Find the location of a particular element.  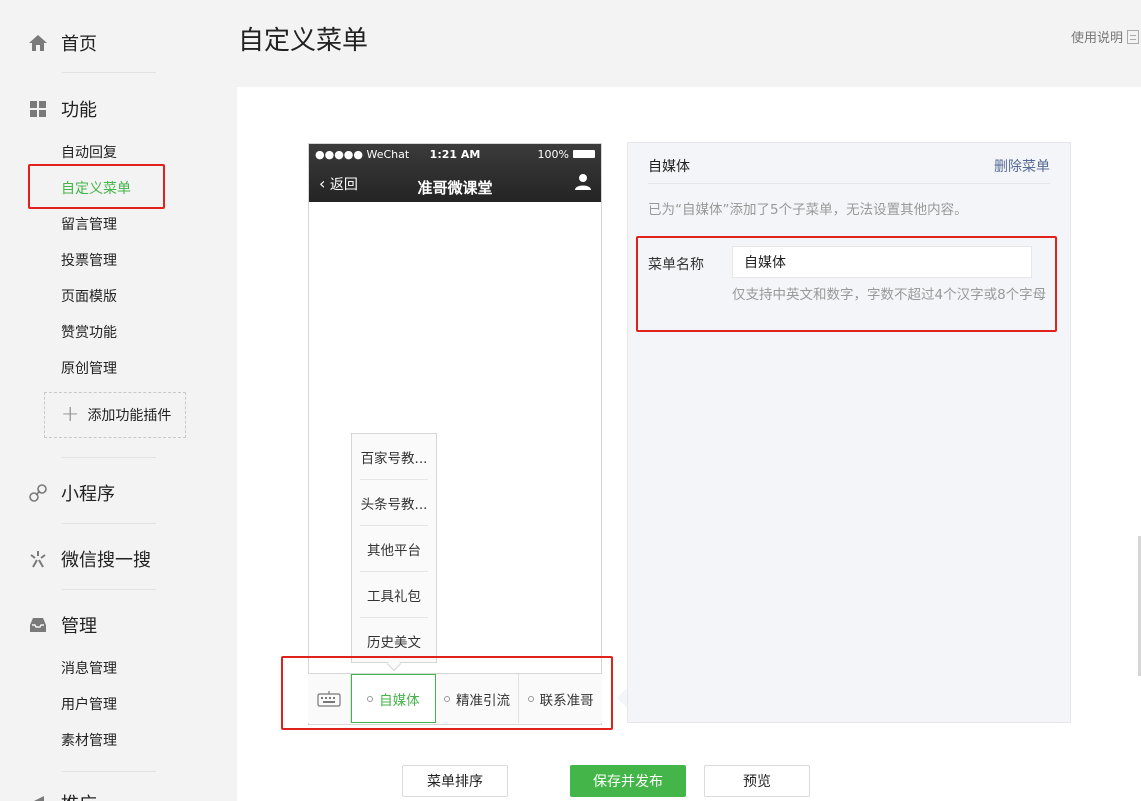

home-icon is located at coordinates (38, 43).